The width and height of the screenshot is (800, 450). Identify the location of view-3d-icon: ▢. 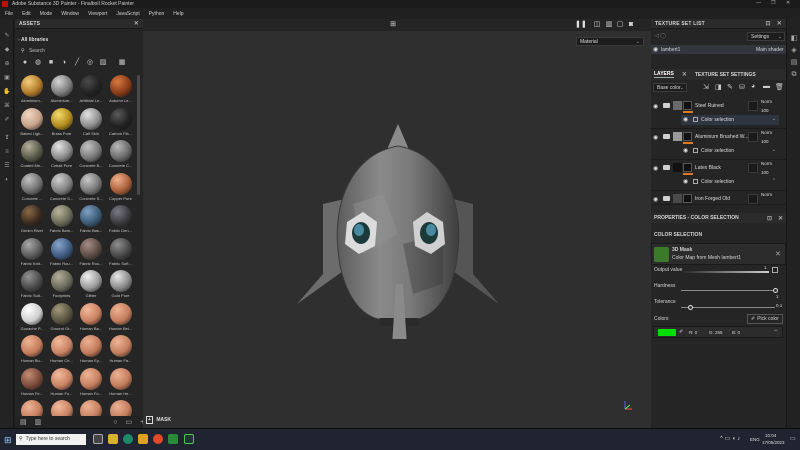
(620, 25).